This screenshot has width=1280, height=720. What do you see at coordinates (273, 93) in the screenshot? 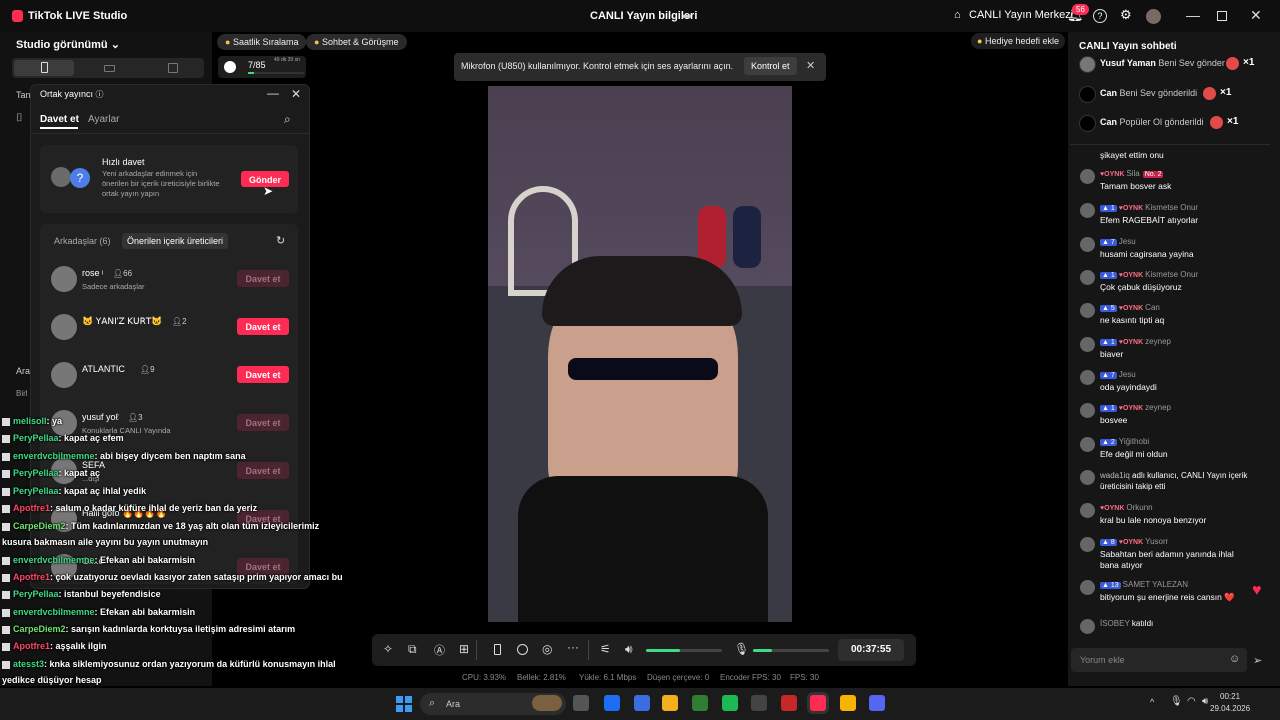
I see `panel-minimize-icon: —` at bounding box center [273, 93].